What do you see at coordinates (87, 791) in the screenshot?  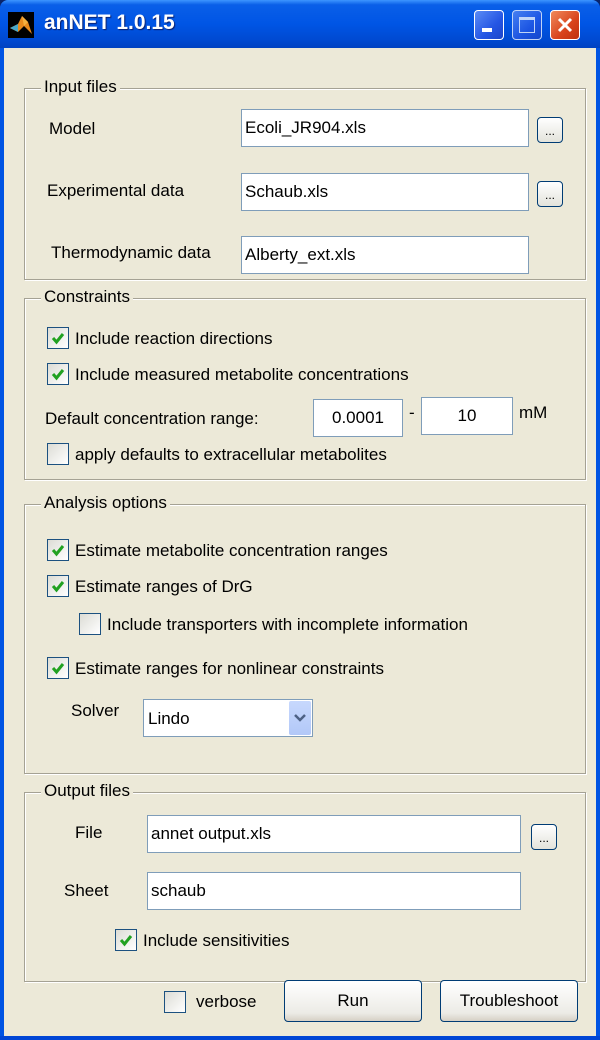 I see `output-legend: Output files` at bounding box center [87, 791].